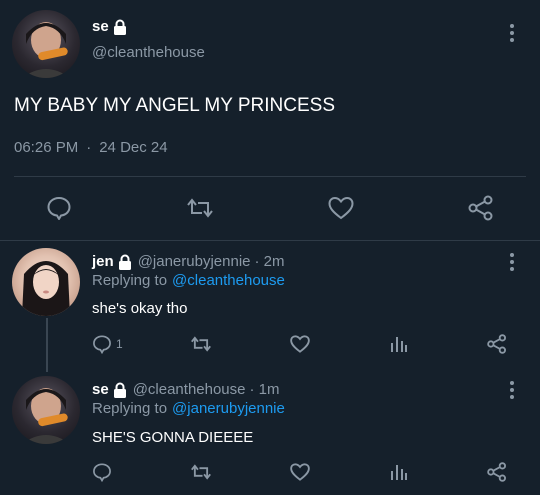 Image resolution: width=540 pixels, height=495 pixels. Describe the element at coordinates (228, 408) in the screenshot. I see `replying-to-link: @janerubyjennie` at that location.